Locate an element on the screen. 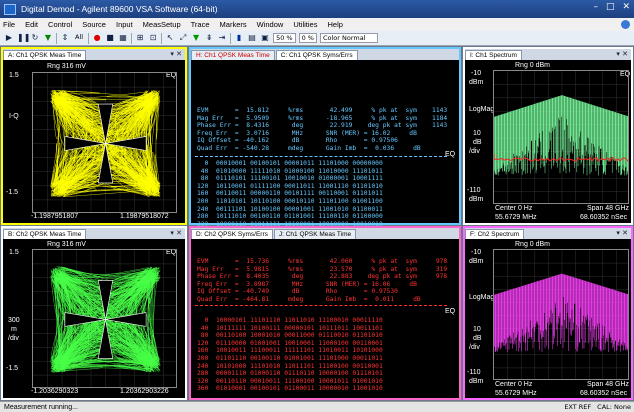  tab-d-ch2-syms-errs: D: Ch2 QPSK Syms/Errs is located at coordinates (232, 234).